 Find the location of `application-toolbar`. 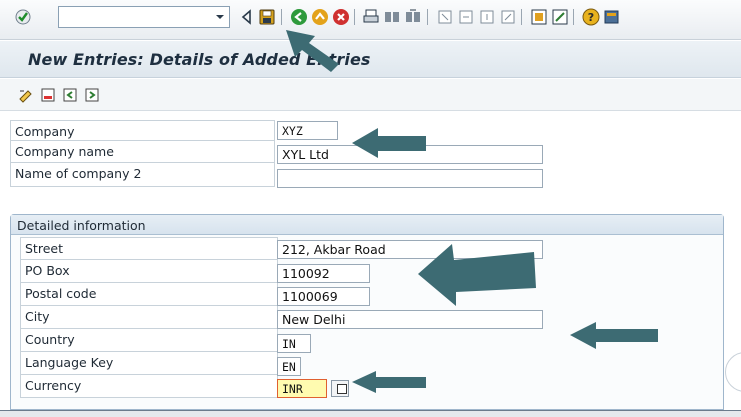

application-toolbar is located at coordinates (370, 95).